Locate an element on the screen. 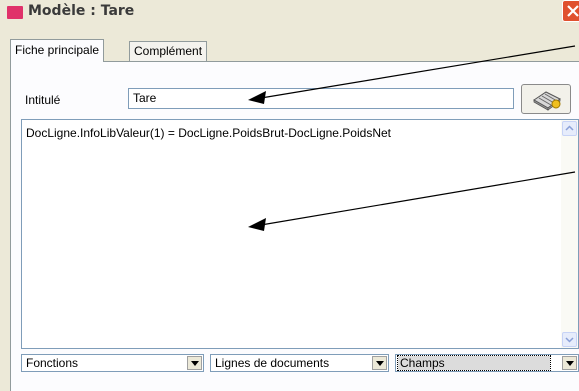 The image size is (579, 391). functions-dropdown: Fonctions is located at coordinates (112, 363).